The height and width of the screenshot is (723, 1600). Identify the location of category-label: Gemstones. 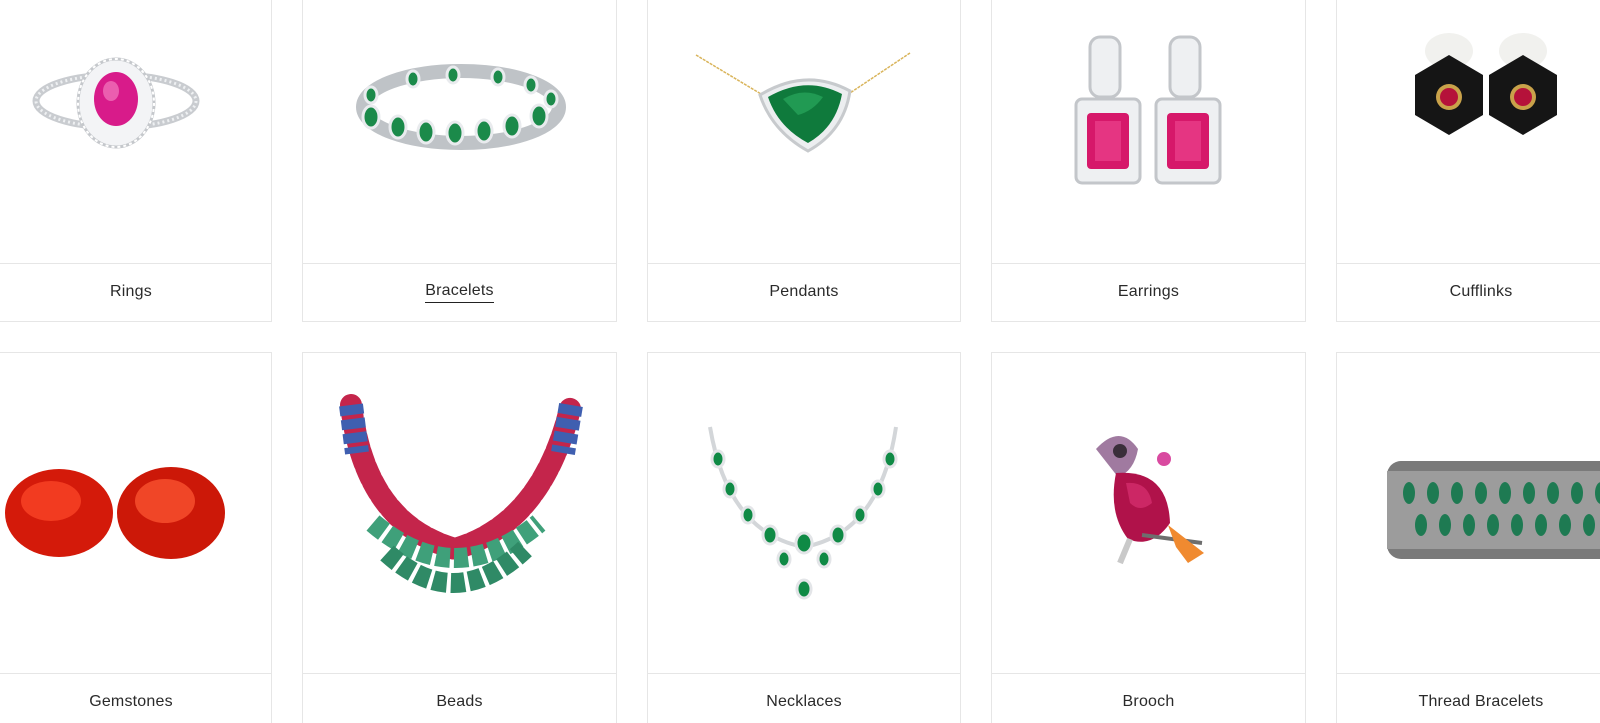
(131, 701).